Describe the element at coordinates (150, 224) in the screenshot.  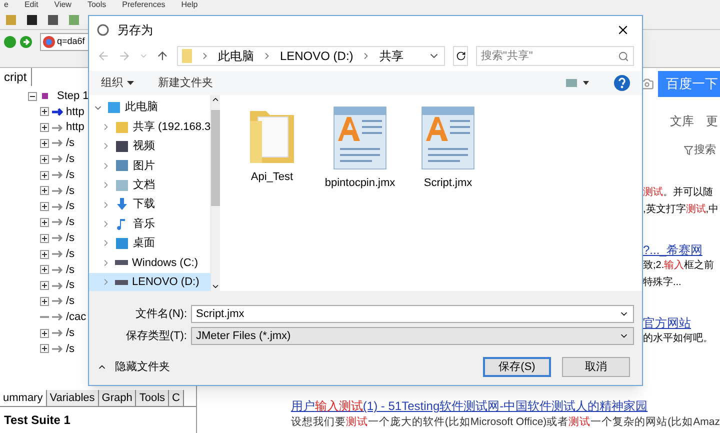
I see `nav-item: 音乐` at that location.